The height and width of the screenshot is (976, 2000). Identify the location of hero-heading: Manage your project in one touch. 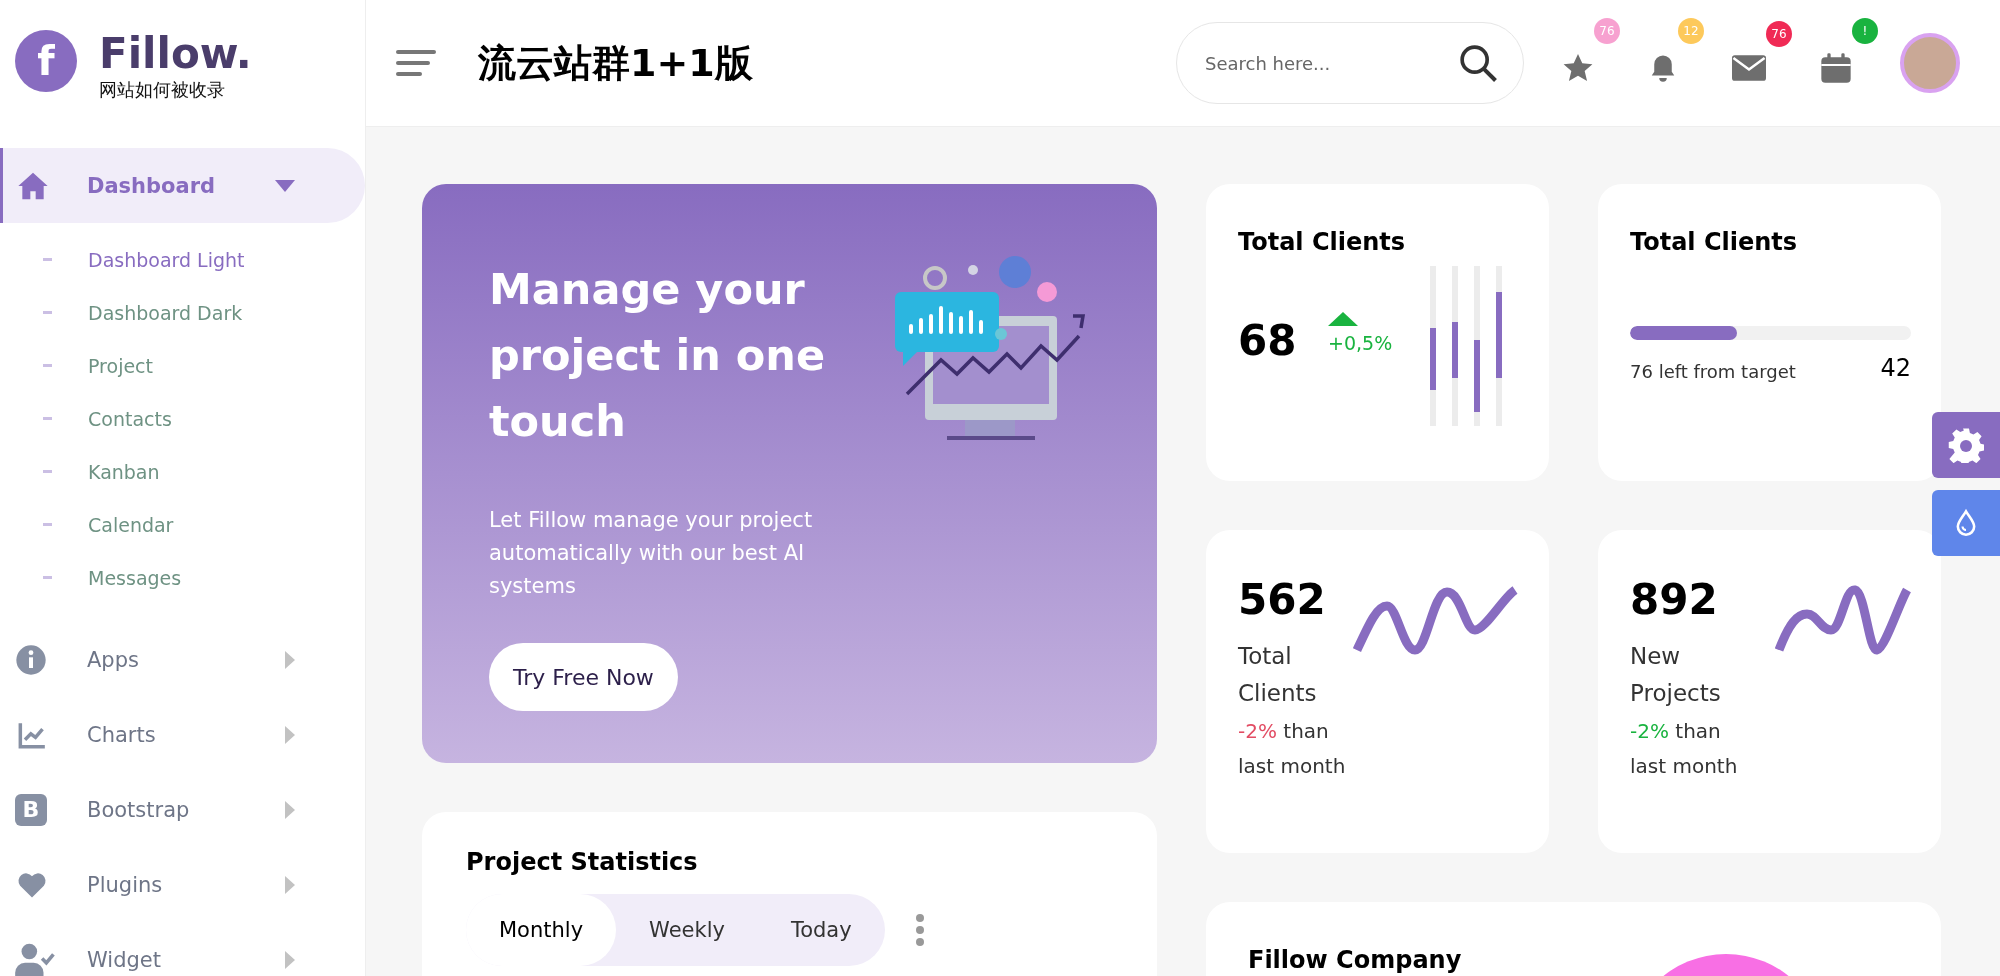
(658, 355).